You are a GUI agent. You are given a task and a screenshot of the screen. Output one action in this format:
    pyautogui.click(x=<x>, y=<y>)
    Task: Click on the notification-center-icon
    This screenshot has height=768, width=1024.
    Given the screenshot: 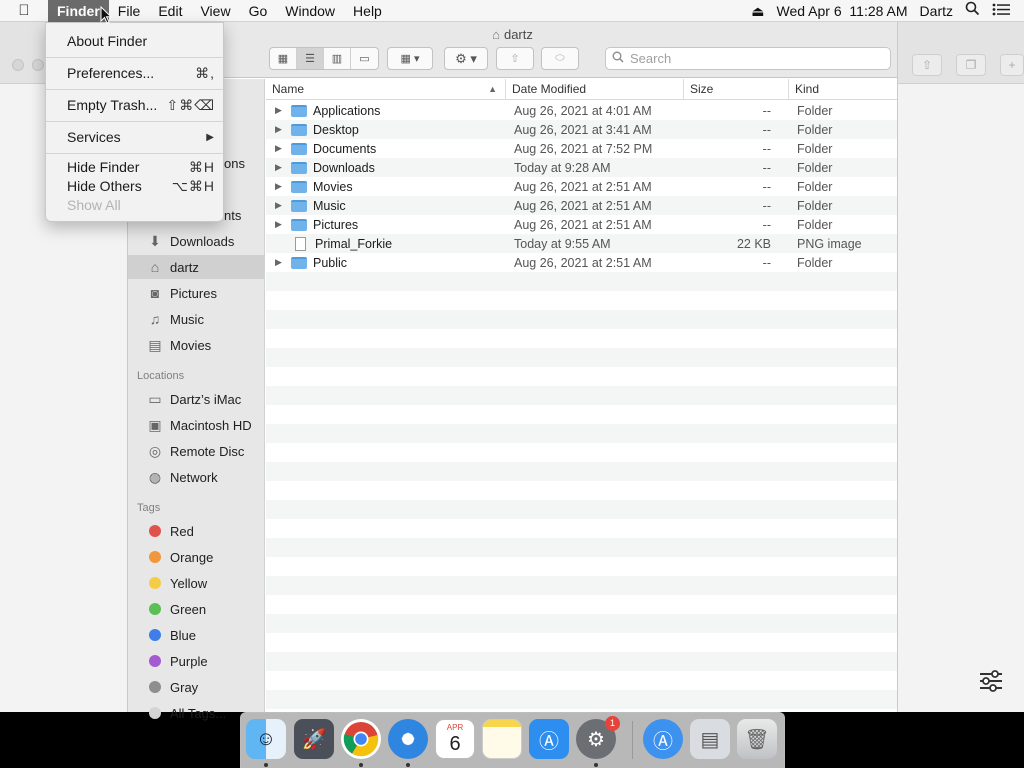 What is the action you would take?
    pyautogui.click(x=1005, y=11)
    